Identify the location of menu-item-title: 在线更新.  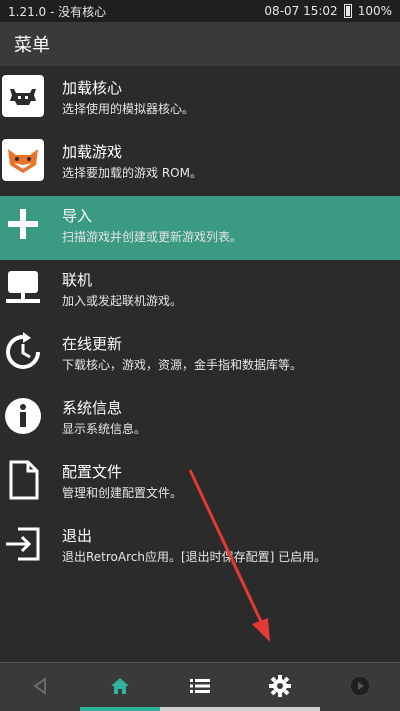
(92, 344).